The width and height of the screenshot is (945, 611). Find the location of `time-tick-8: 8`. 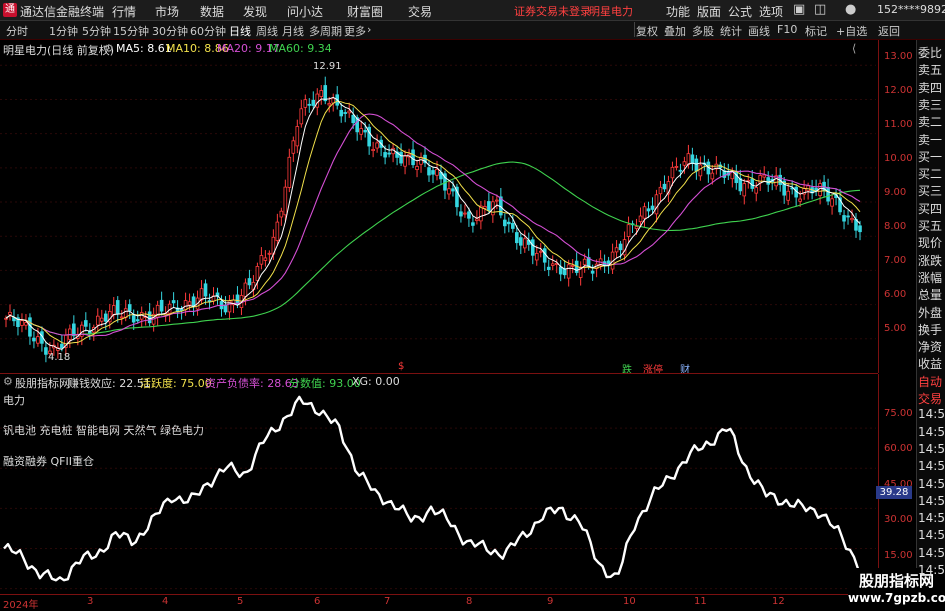

time-tick-8: 8 is located at coordinates (469, 601).